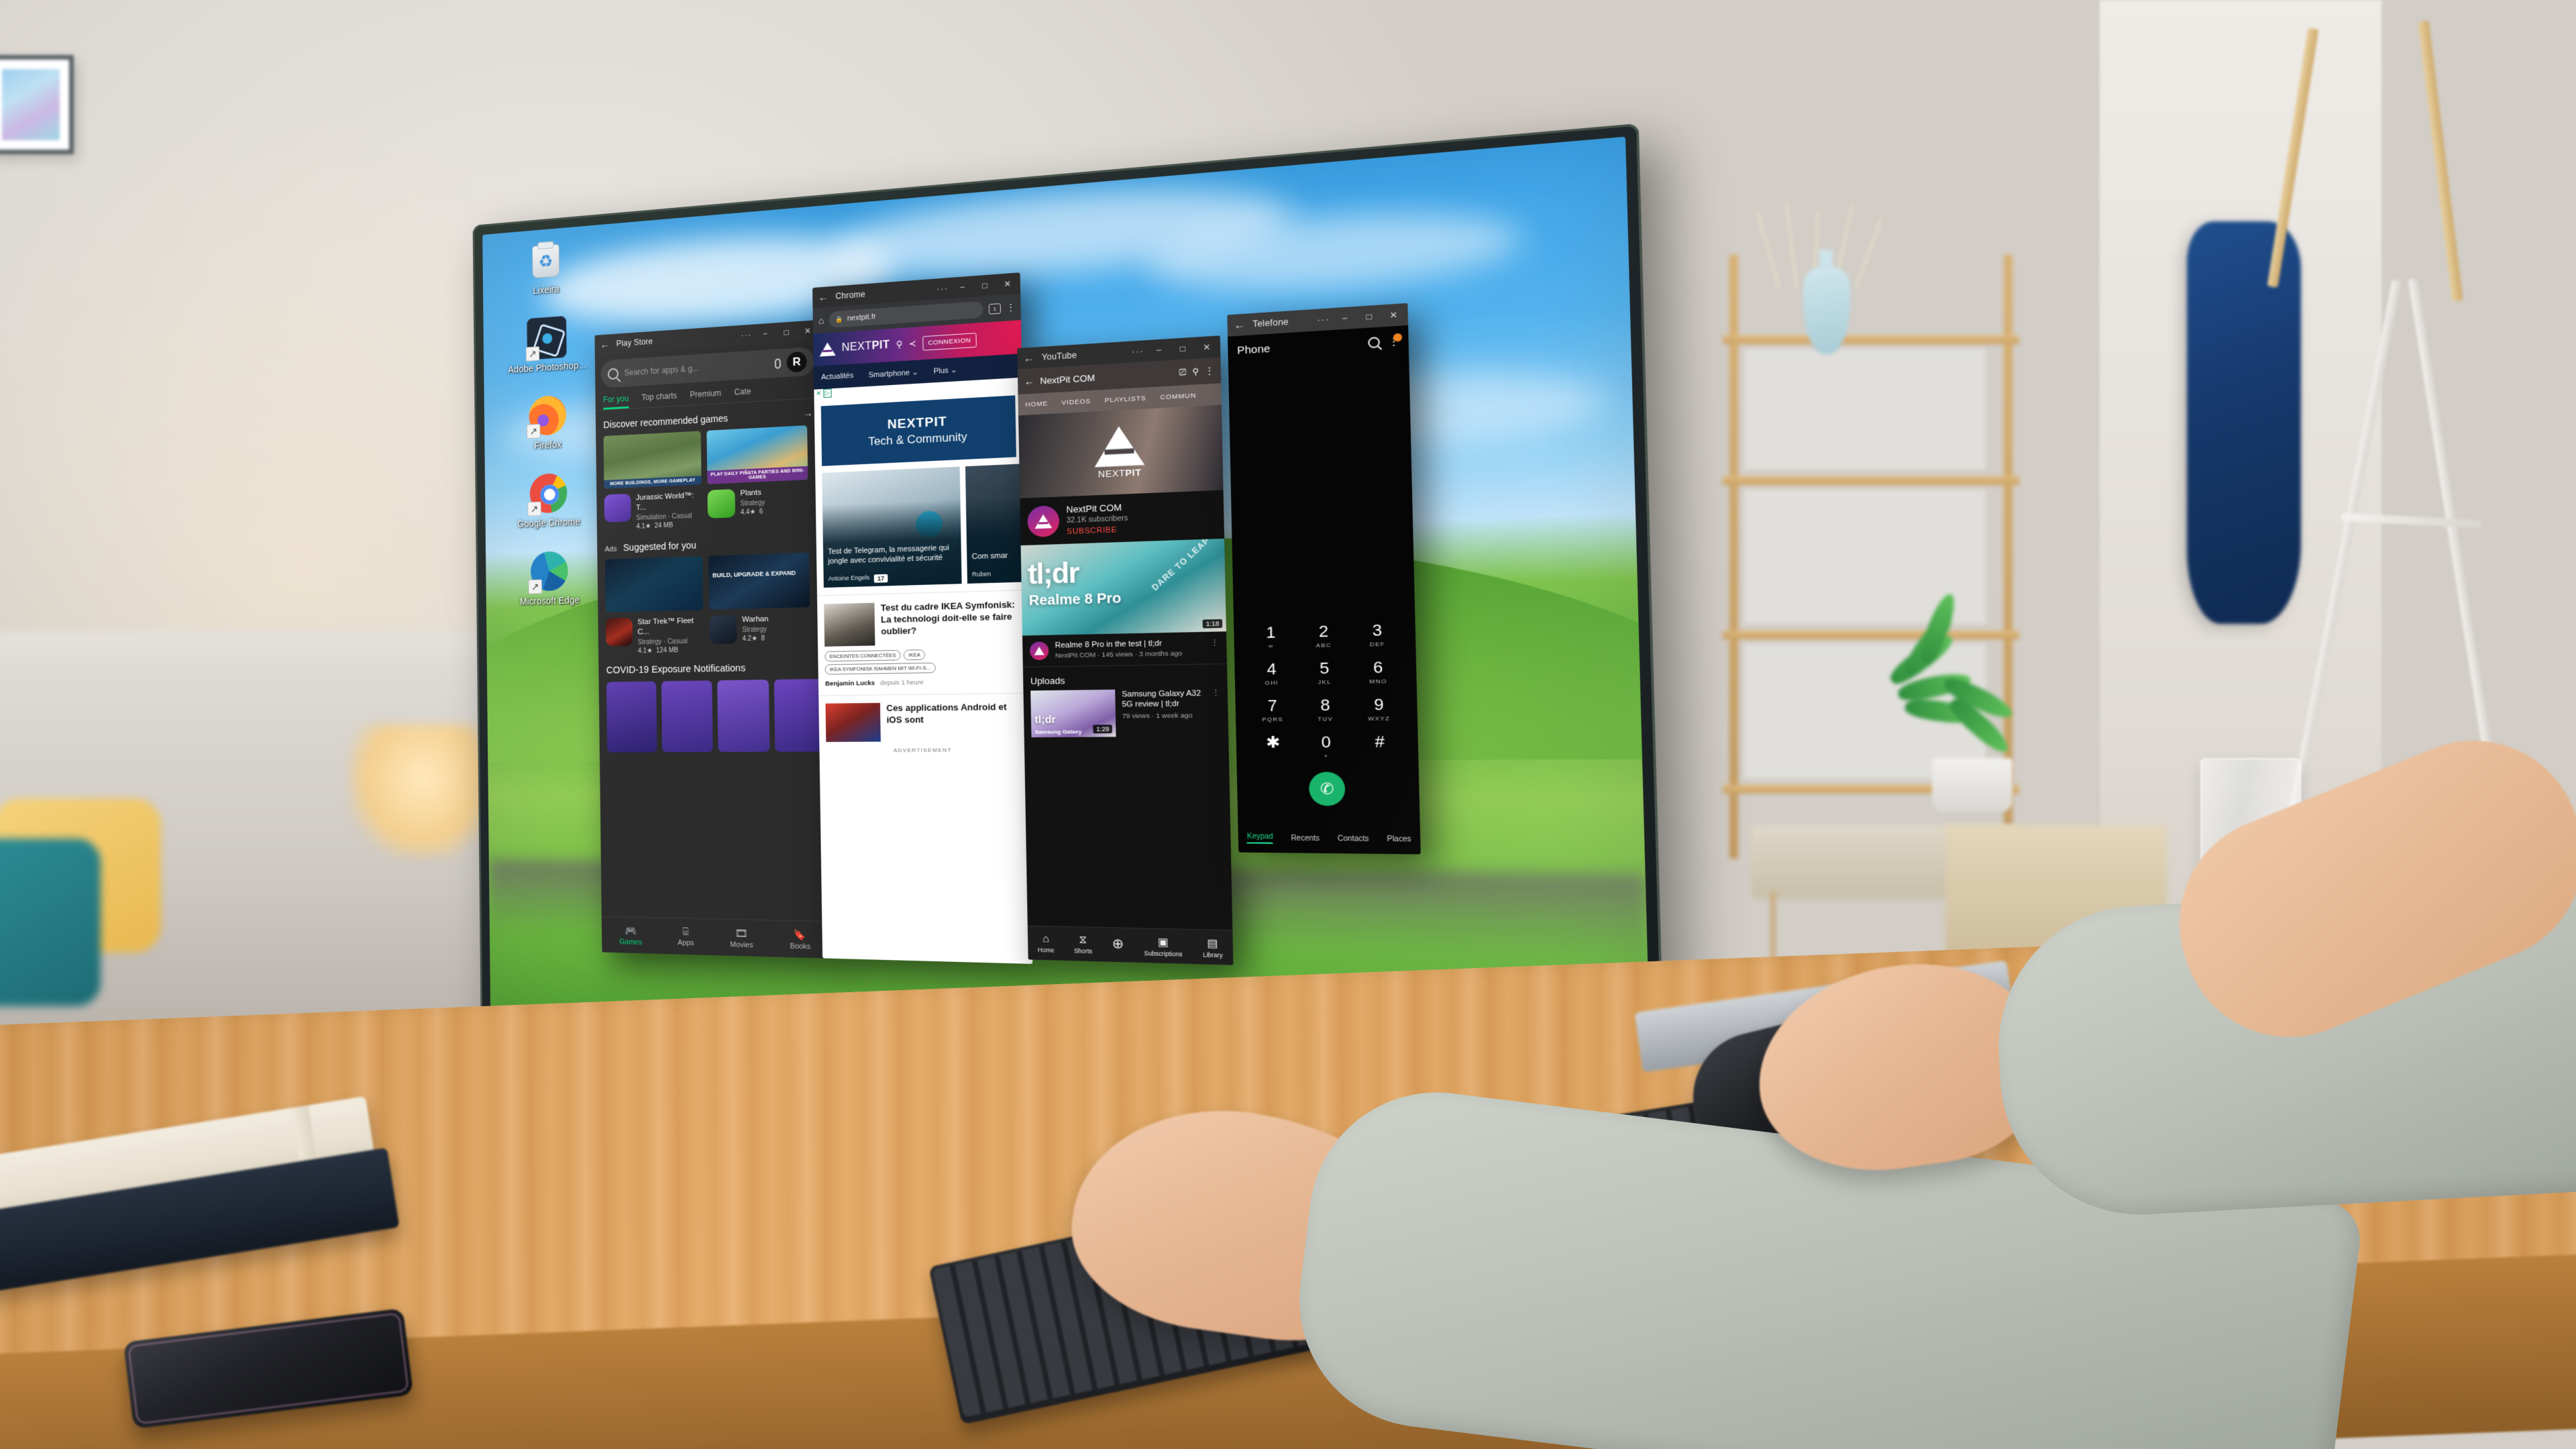  I want to click on dial-key-4: 4 GHI, so click(1271, 672).